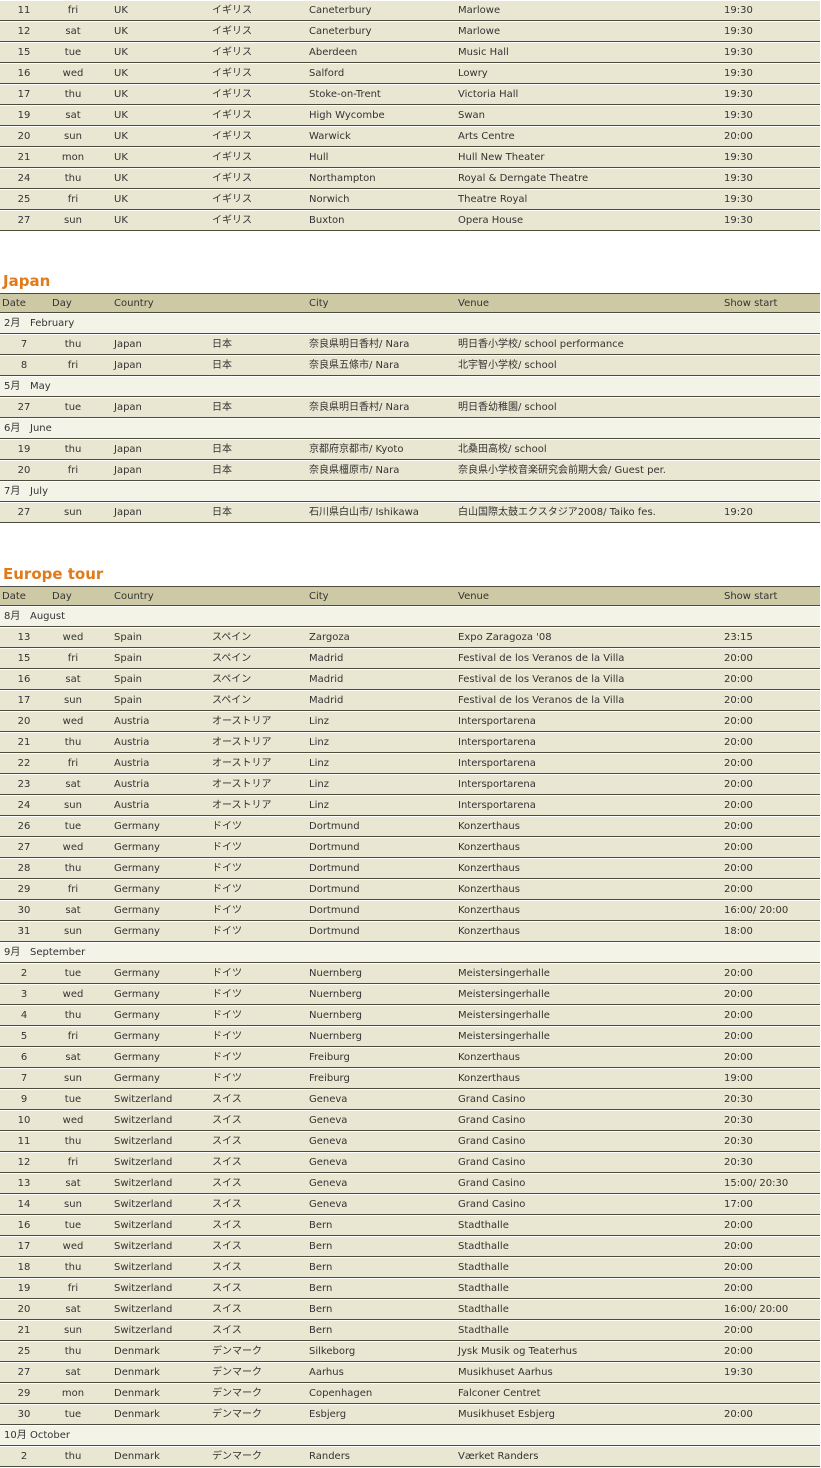  Describe the element at coordinates (24, 1414) in the screenshot. I see `date-cell: 30` at that location.